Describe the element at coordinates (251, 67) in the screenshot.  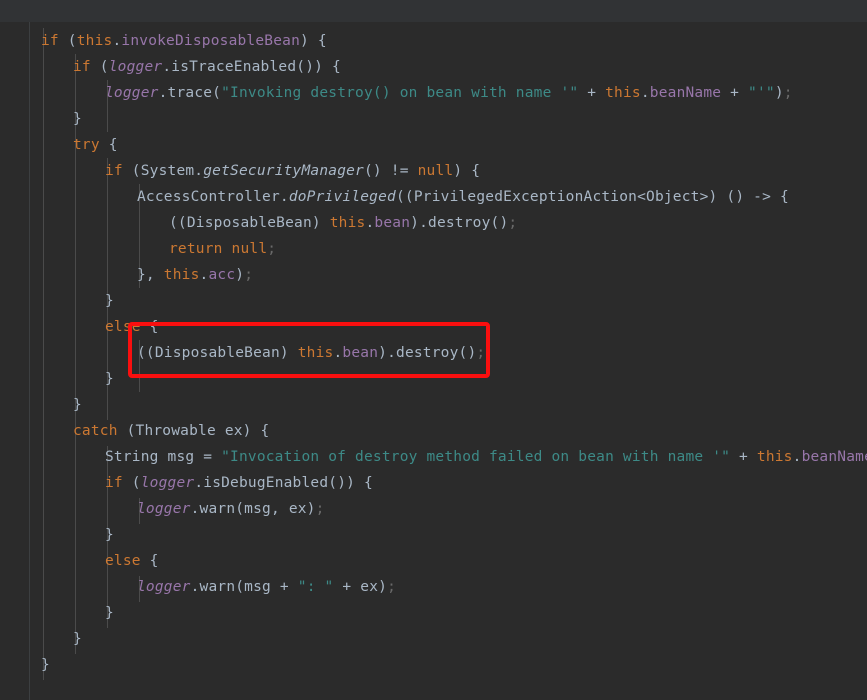
I see `code-token: .isTraceEnabled()) {` at that location.